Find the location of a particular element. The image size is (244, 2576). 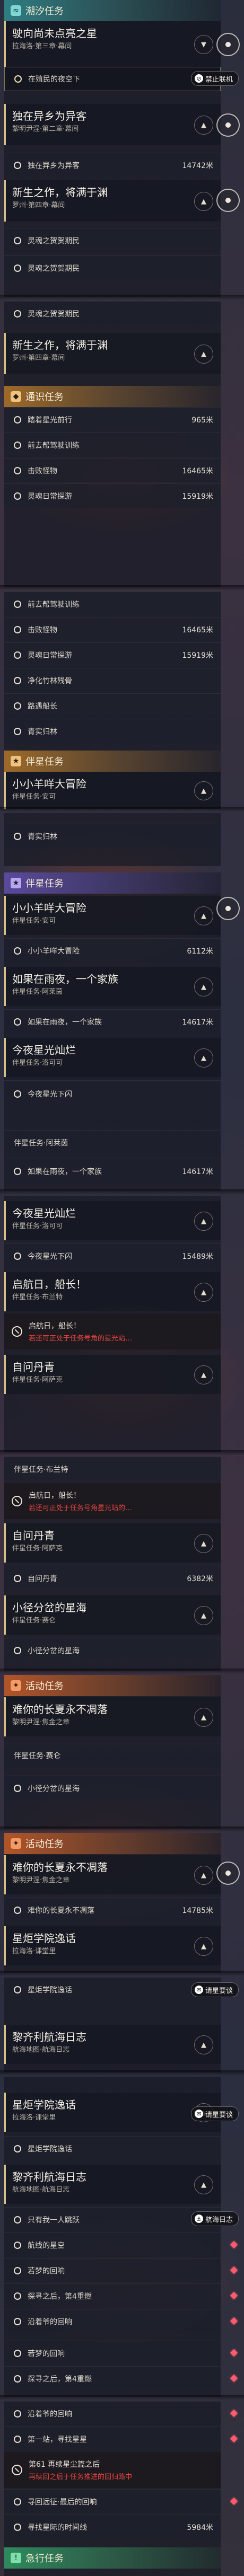

quest-step: 自问丹青 6382米 is located at coordinates (113, 1578).